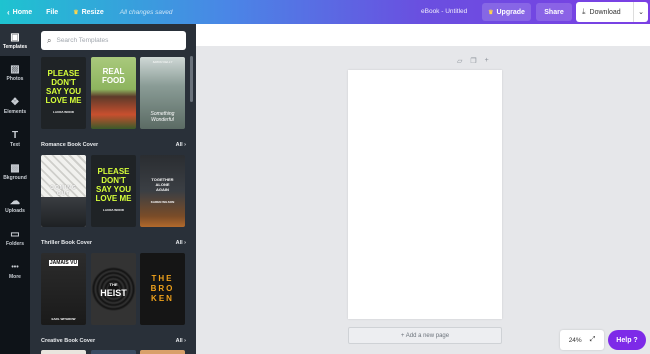  I want to click on save-status: All changes saved, so click(146, 12).